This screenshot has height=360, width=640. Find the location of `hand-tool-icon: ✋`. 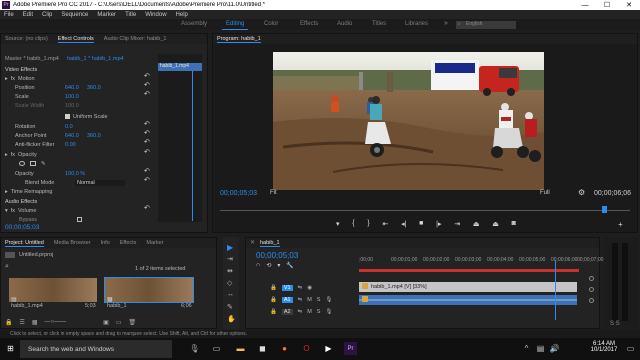

hand-tool-icon: ✋ is located at coordinates (231, 319).